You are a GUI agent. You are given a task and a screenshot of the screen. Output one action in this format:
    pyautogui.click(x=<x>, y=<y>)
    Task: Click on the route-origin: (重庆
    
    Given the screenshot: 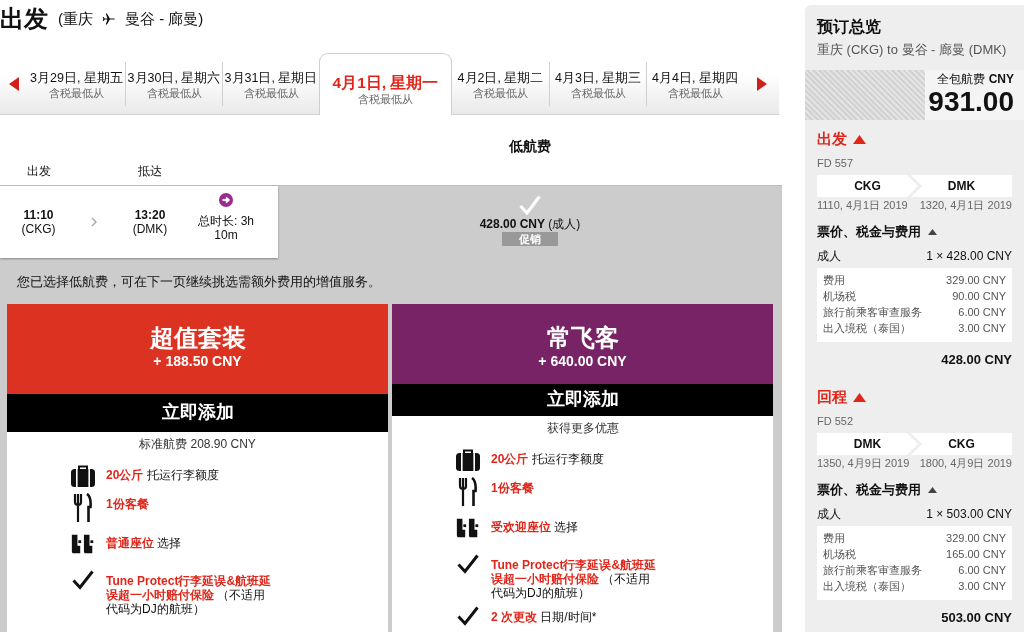 What is the action you would take?
    pyautogui.click(x=75, y=19)
    